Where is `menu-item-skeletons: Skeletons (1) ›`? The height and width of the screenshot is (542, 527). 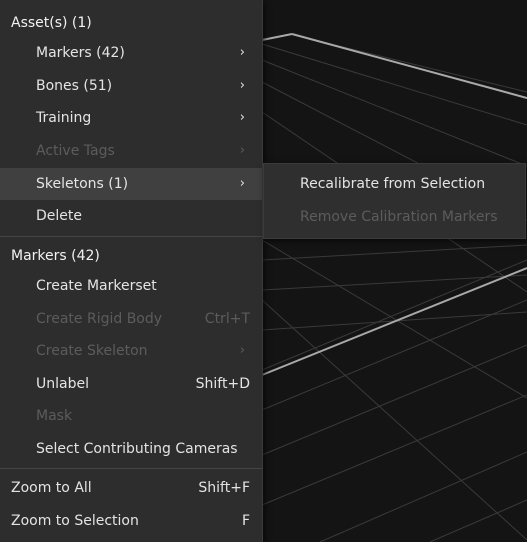
menu-item-skeletons: Skeletons (1) › is located at coordinates (131, 184).